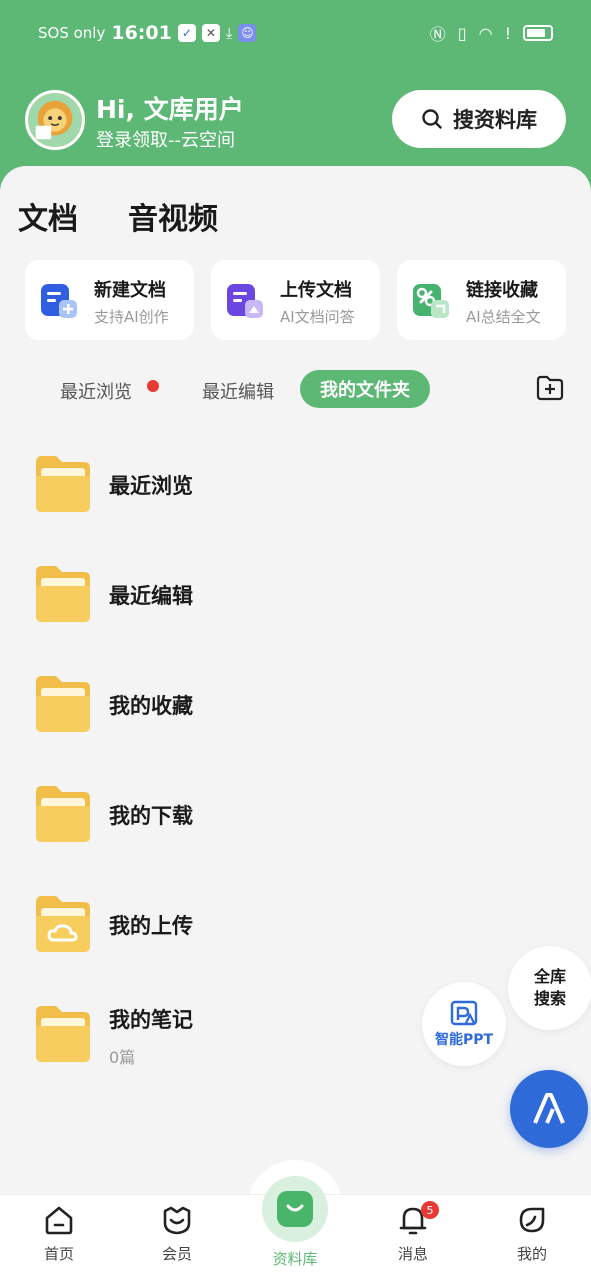  Describe the element at coordinates (437, 34) in the screenshot. I see `nfc-icon: Ⓝ` at that location.